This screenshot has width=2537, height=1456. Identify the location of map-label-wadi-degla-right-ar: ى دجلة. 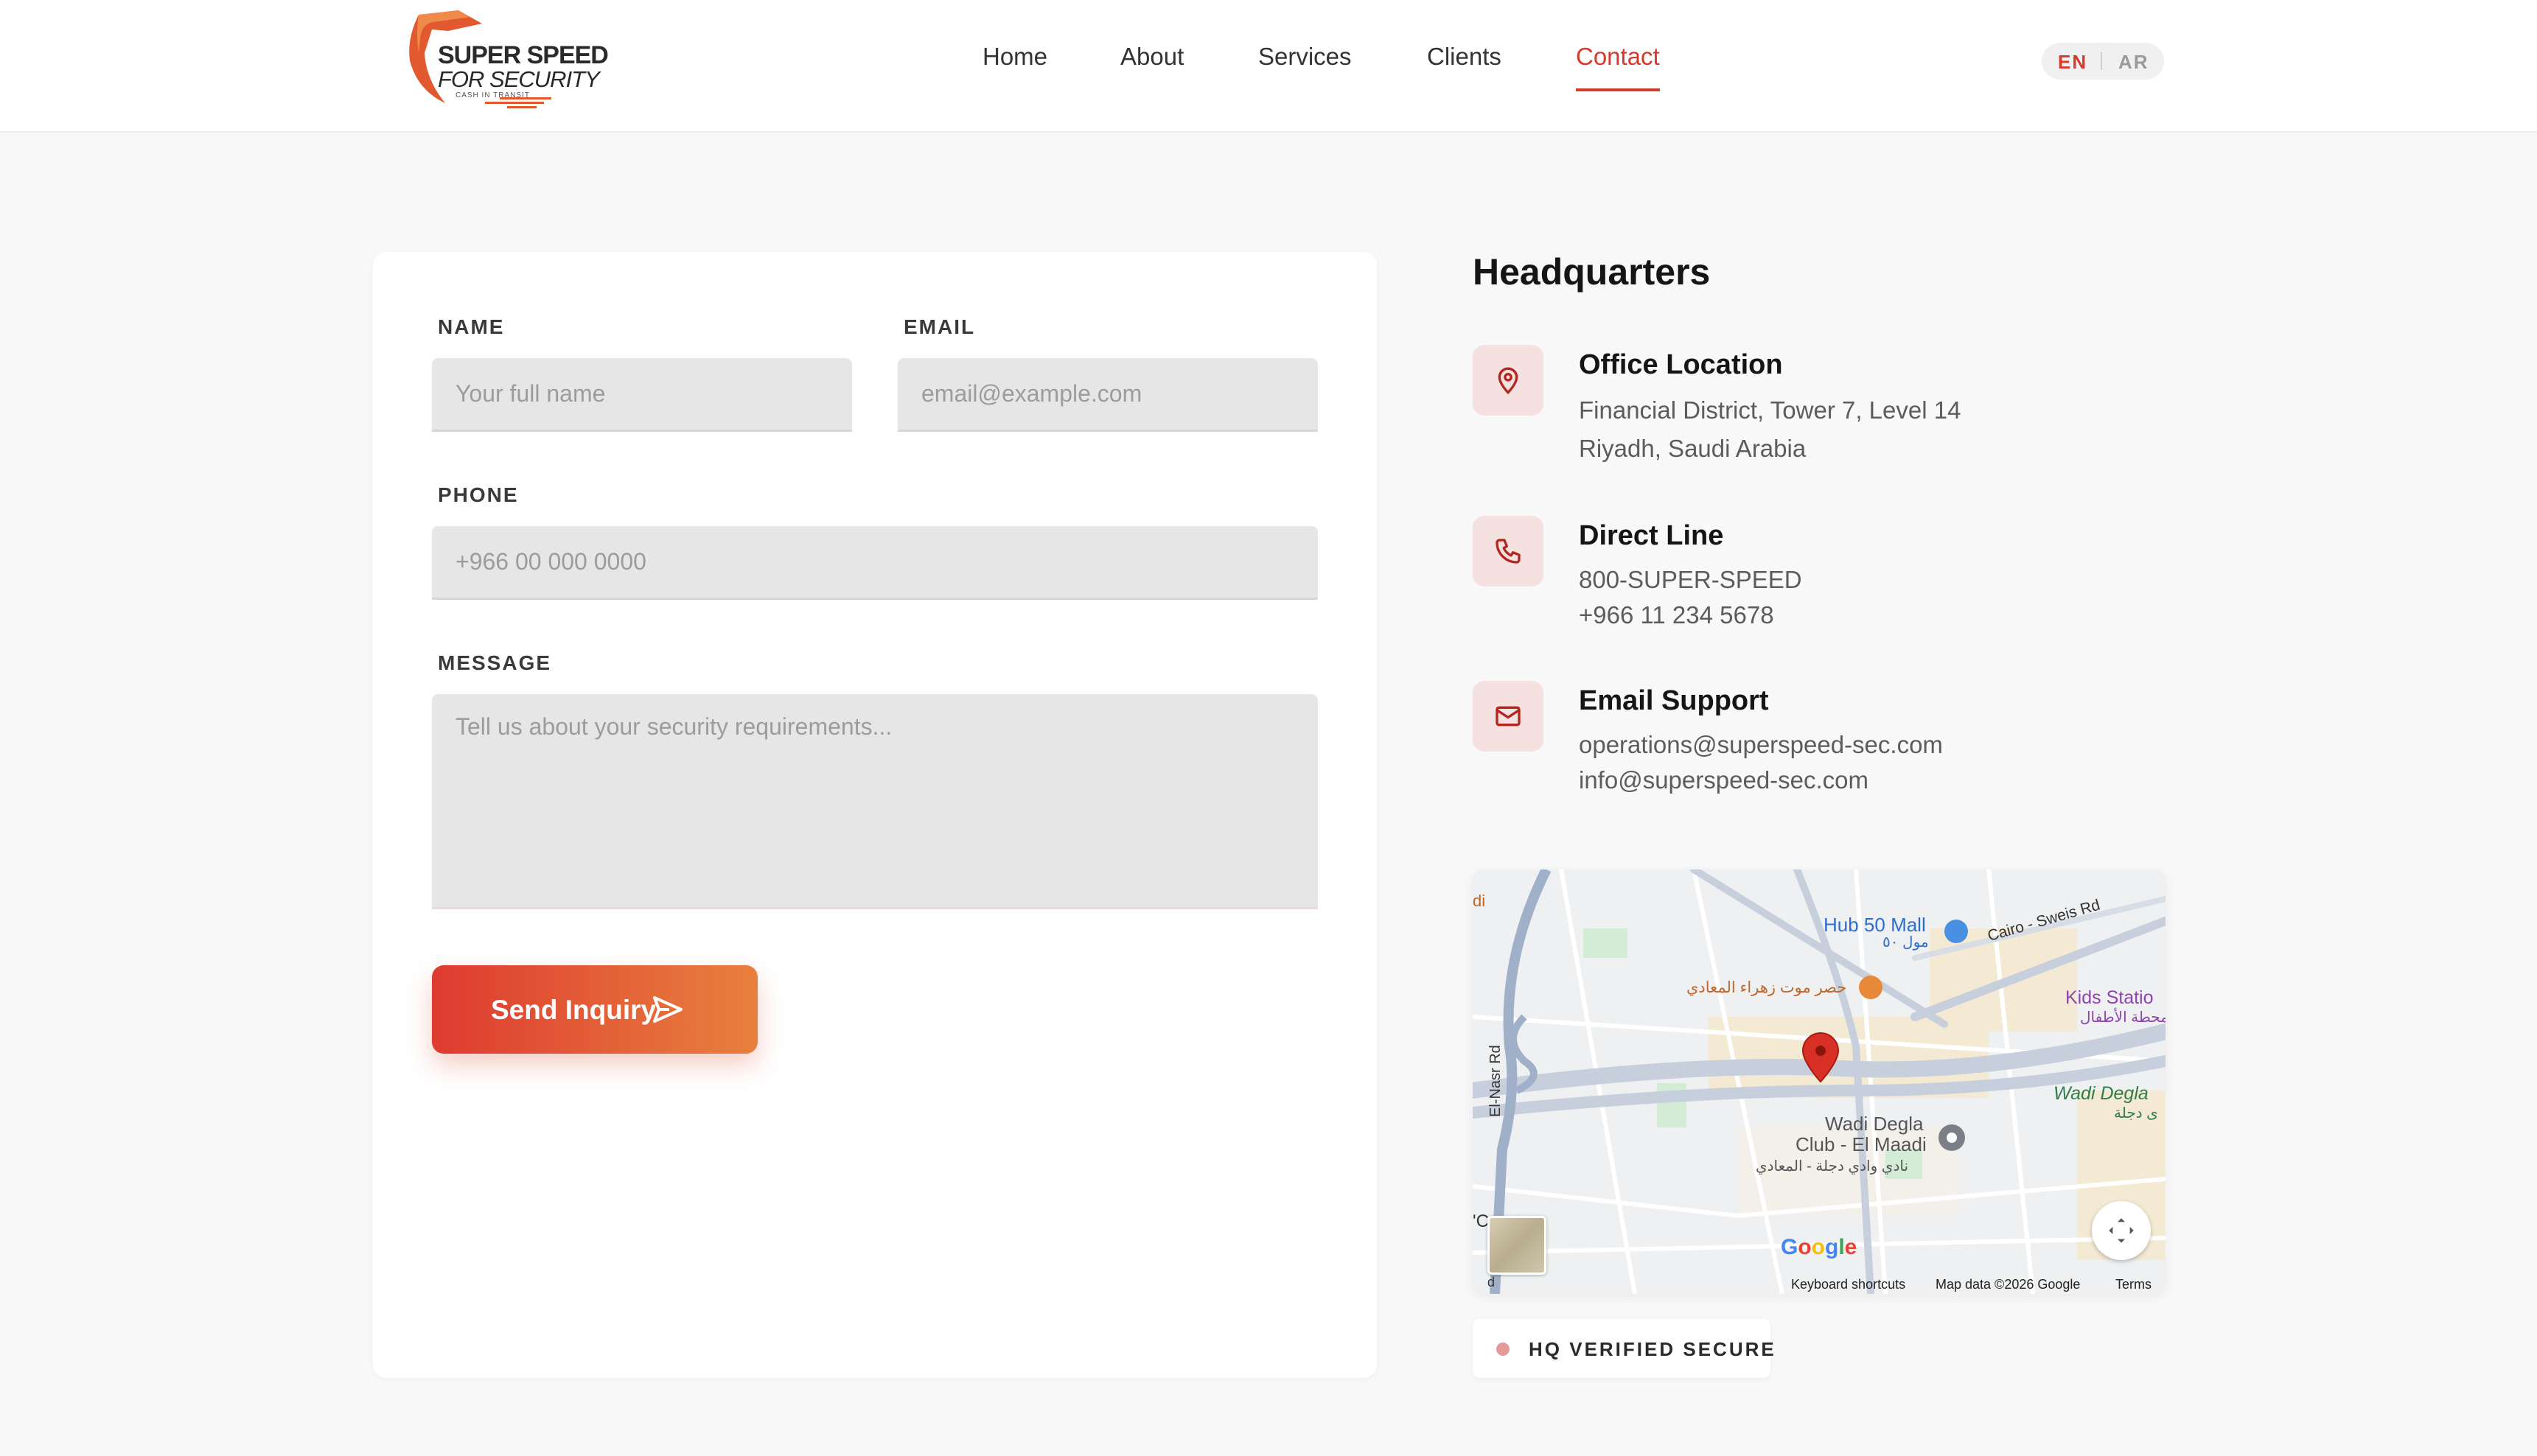
(2136, 1113).